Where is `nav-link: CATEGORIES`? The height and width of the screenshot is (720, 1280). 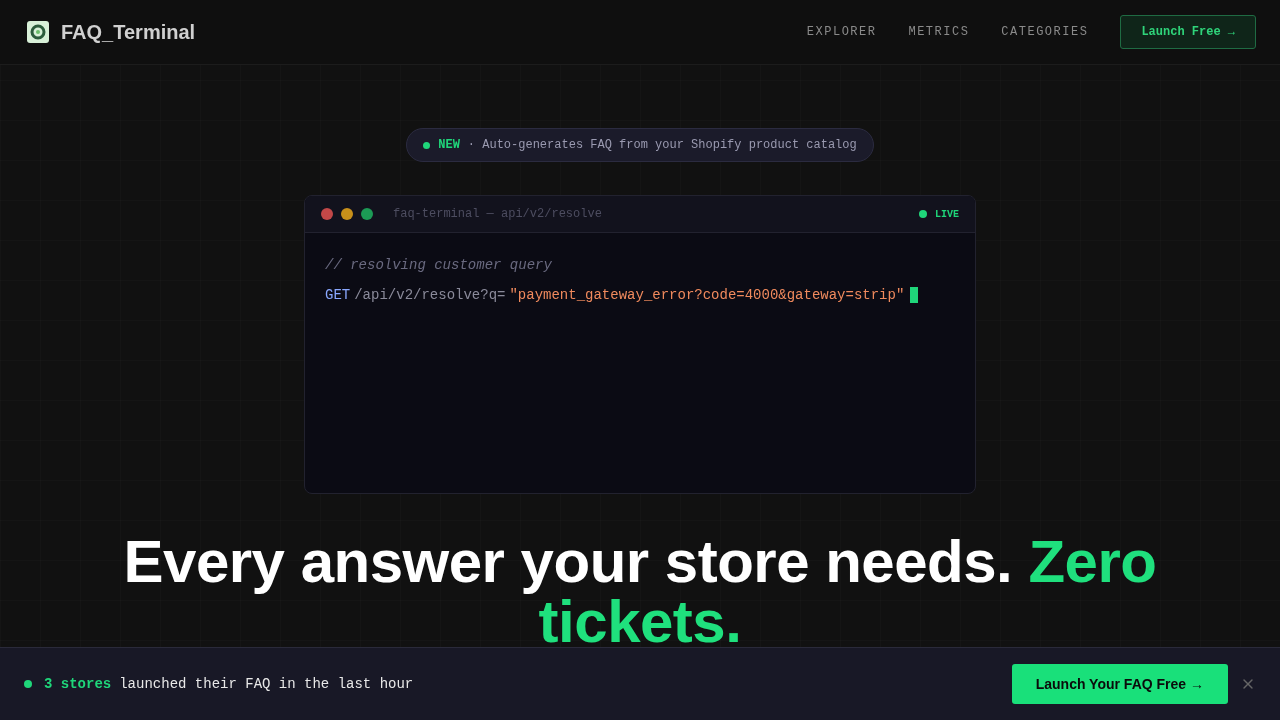 nav-link: CATEGORIES is located at coordinates (1045, 32).